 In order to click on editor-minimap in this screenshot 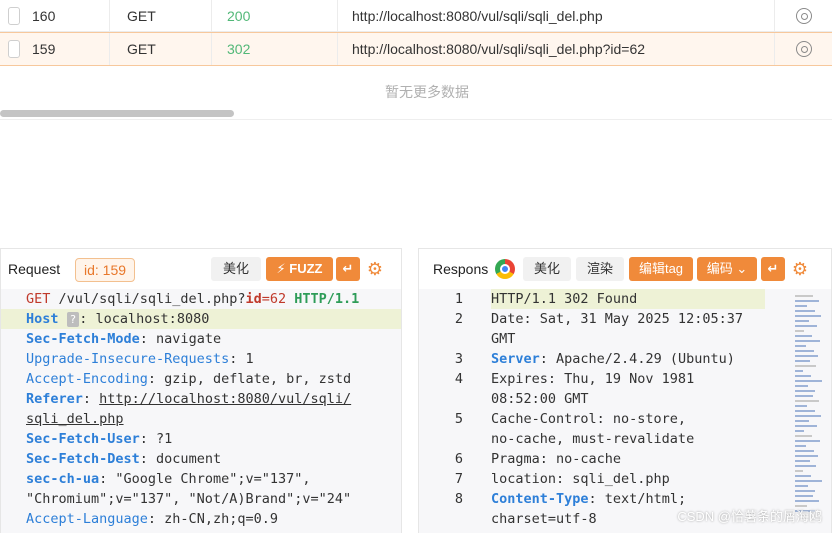, I will do `click(810, 412)`.